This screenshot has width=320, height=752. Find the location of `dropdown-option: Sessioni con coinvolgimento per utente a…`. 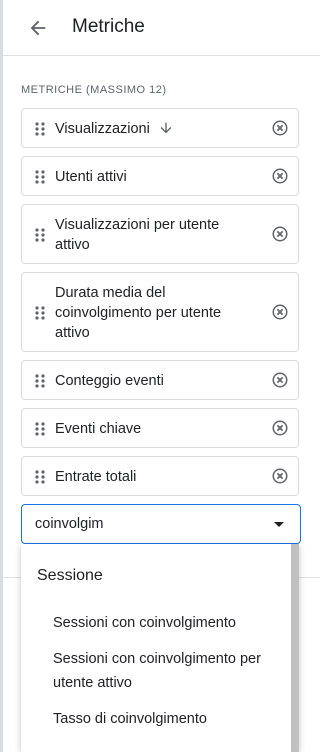

dropdown-option: Sessioni con coinvolgimento per utente a… is located at coordinates (163, 671).